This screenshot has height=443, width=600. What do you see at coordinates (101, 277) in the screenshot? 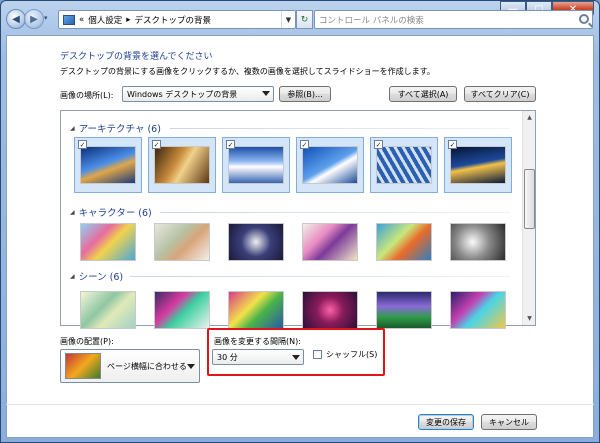
I see `group-title: シーン (6)` at bounding box center [101, 277].